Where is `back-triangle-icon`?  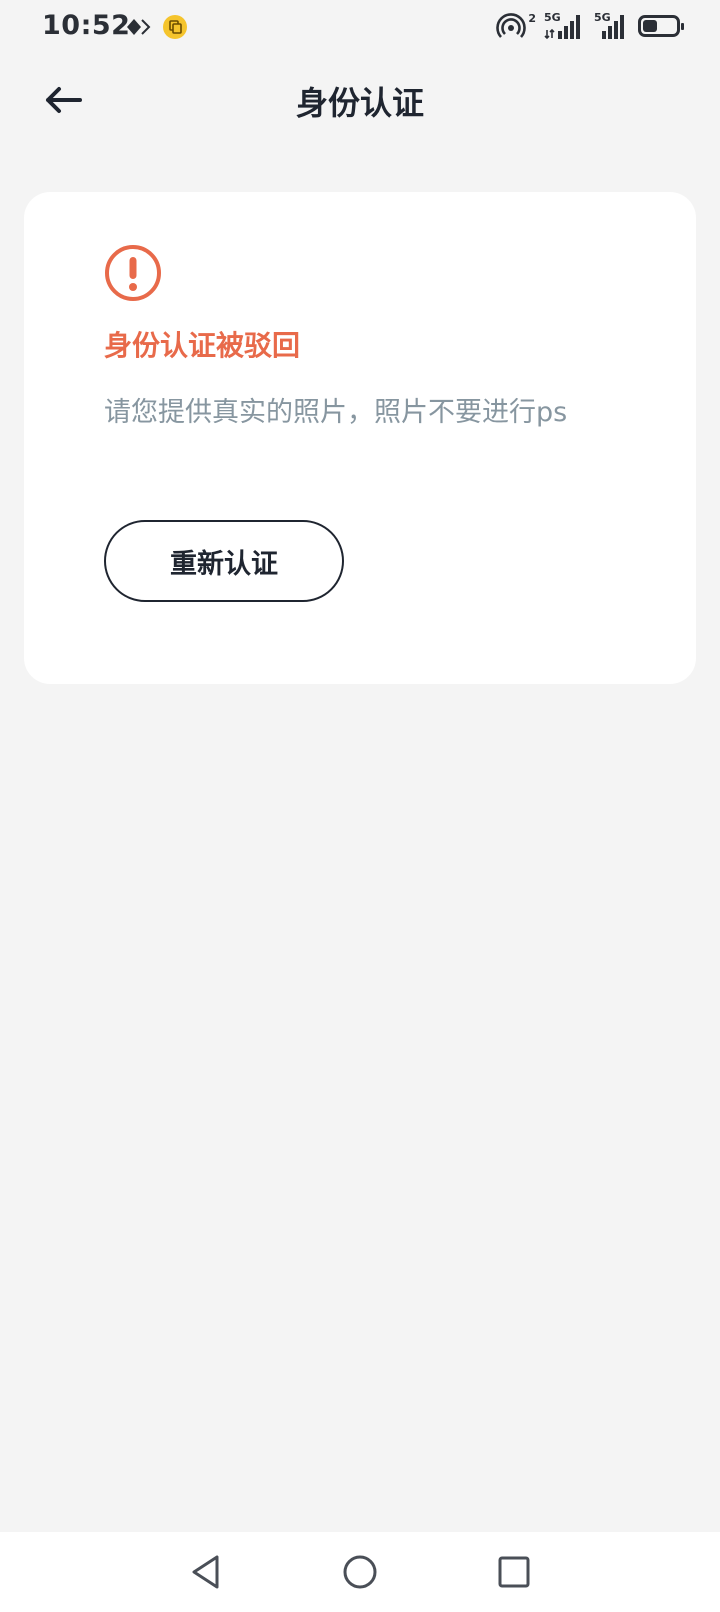
back-triangle-icon is located at coordinates (205, 1572).